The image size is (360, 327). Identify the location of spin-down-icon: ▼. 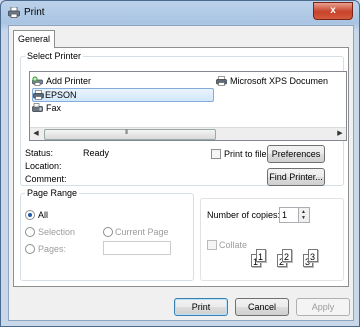
(303, 218).